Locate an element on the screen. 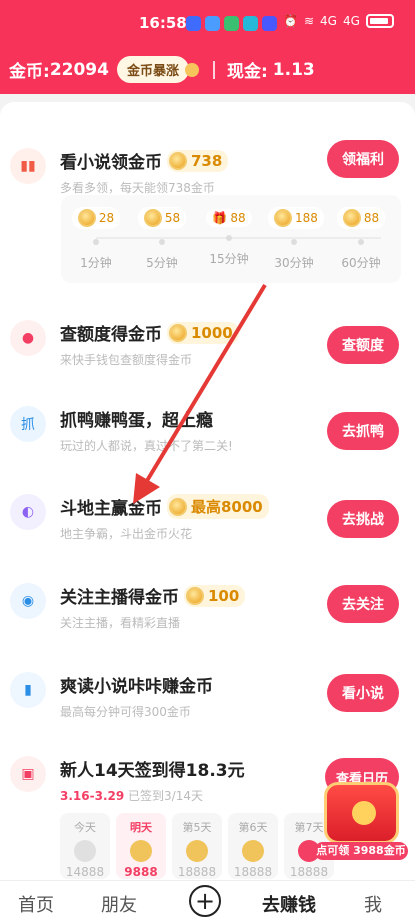  wallet-icon: ● is located at coordinates (28, 338).